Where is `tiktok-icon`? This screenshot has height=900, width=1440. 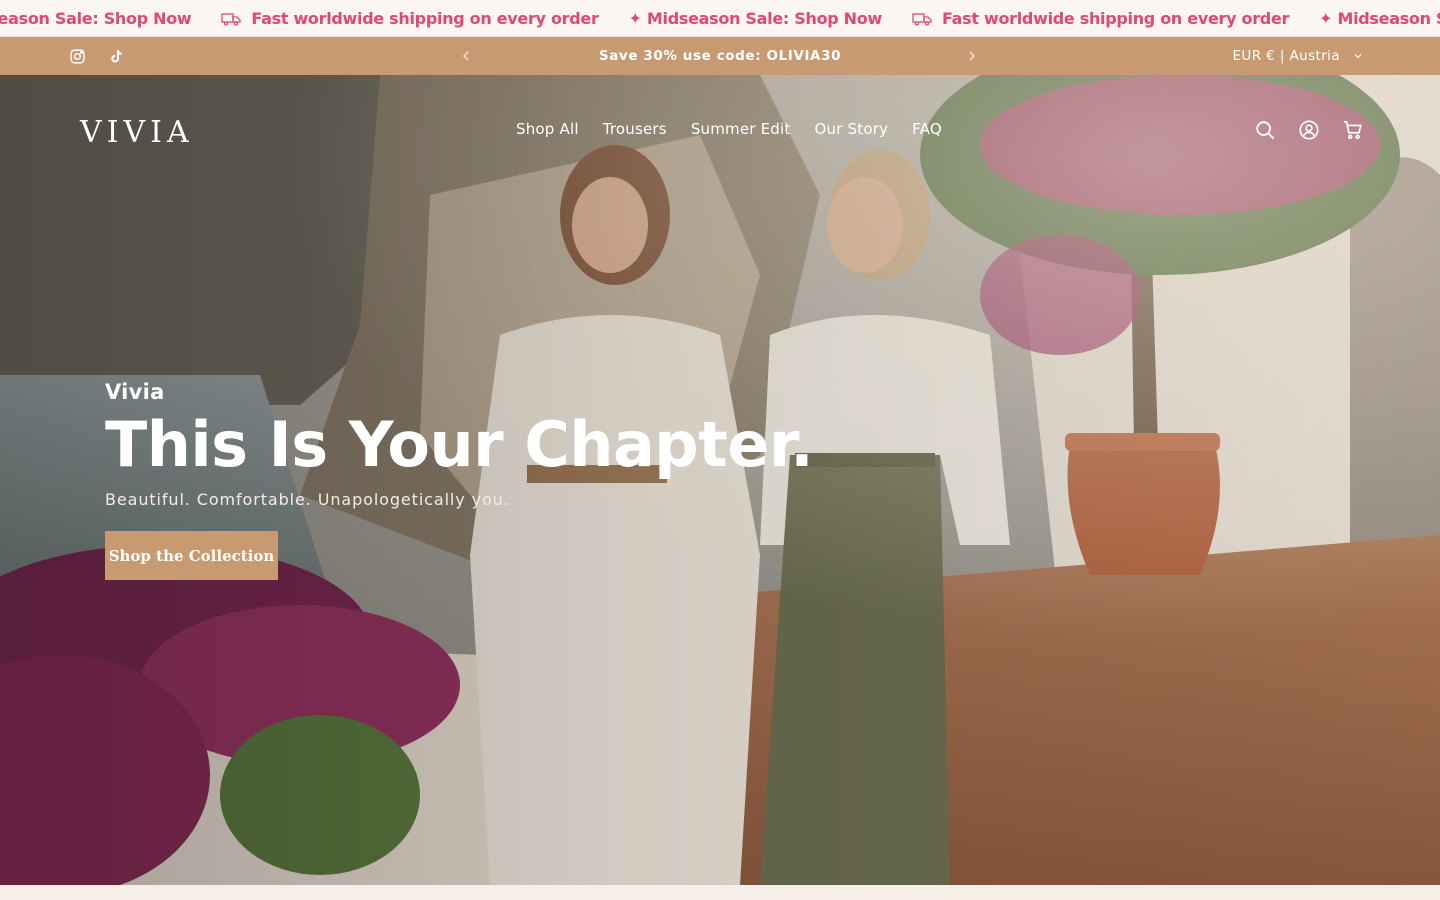
tiktok-icon is located at coordinates (115, 56).